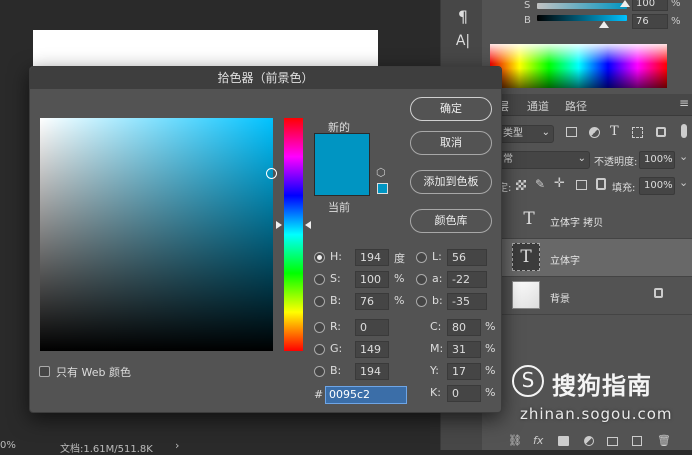 The image size is (692, 455). What do you see at coordinates (308, 225) in the screenshot?
I see `hue-slider-right-arrow` at bounding box center [308, 225].